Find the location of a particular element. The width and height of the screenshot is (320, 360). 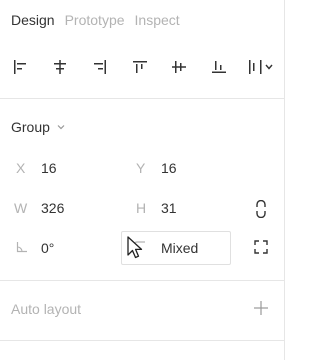

add-auto-layout-button is located at coordinates (261, 308).